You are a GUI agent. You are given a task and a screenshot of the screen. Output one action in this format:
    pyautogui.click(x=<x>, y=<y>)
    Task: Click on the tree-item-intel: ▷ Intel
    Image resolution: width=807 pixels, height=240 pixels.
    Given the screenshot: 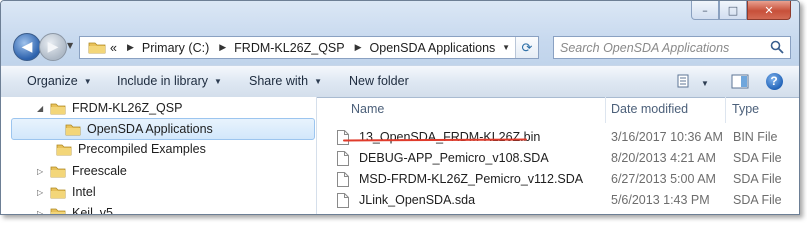 What is the action you would take?
    pyautogui.click(x=66, y=192)
    